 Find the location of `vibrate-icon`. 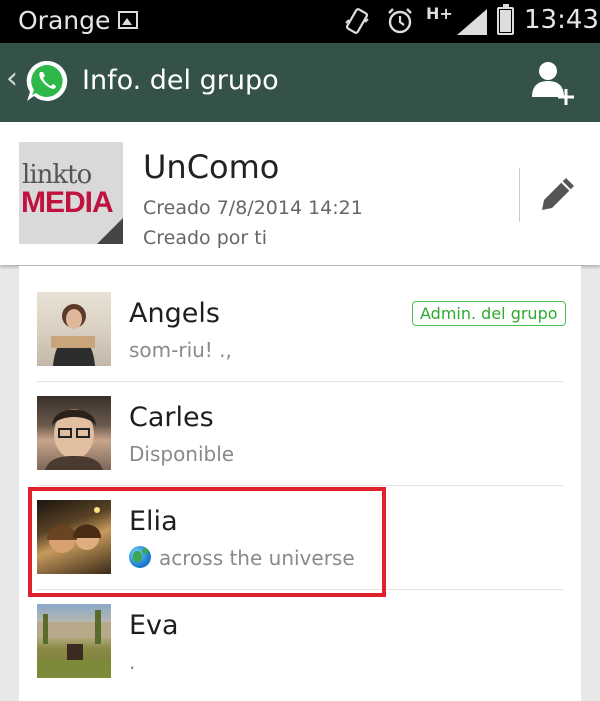

vibrate-icon is located at coordinates (357, 21).